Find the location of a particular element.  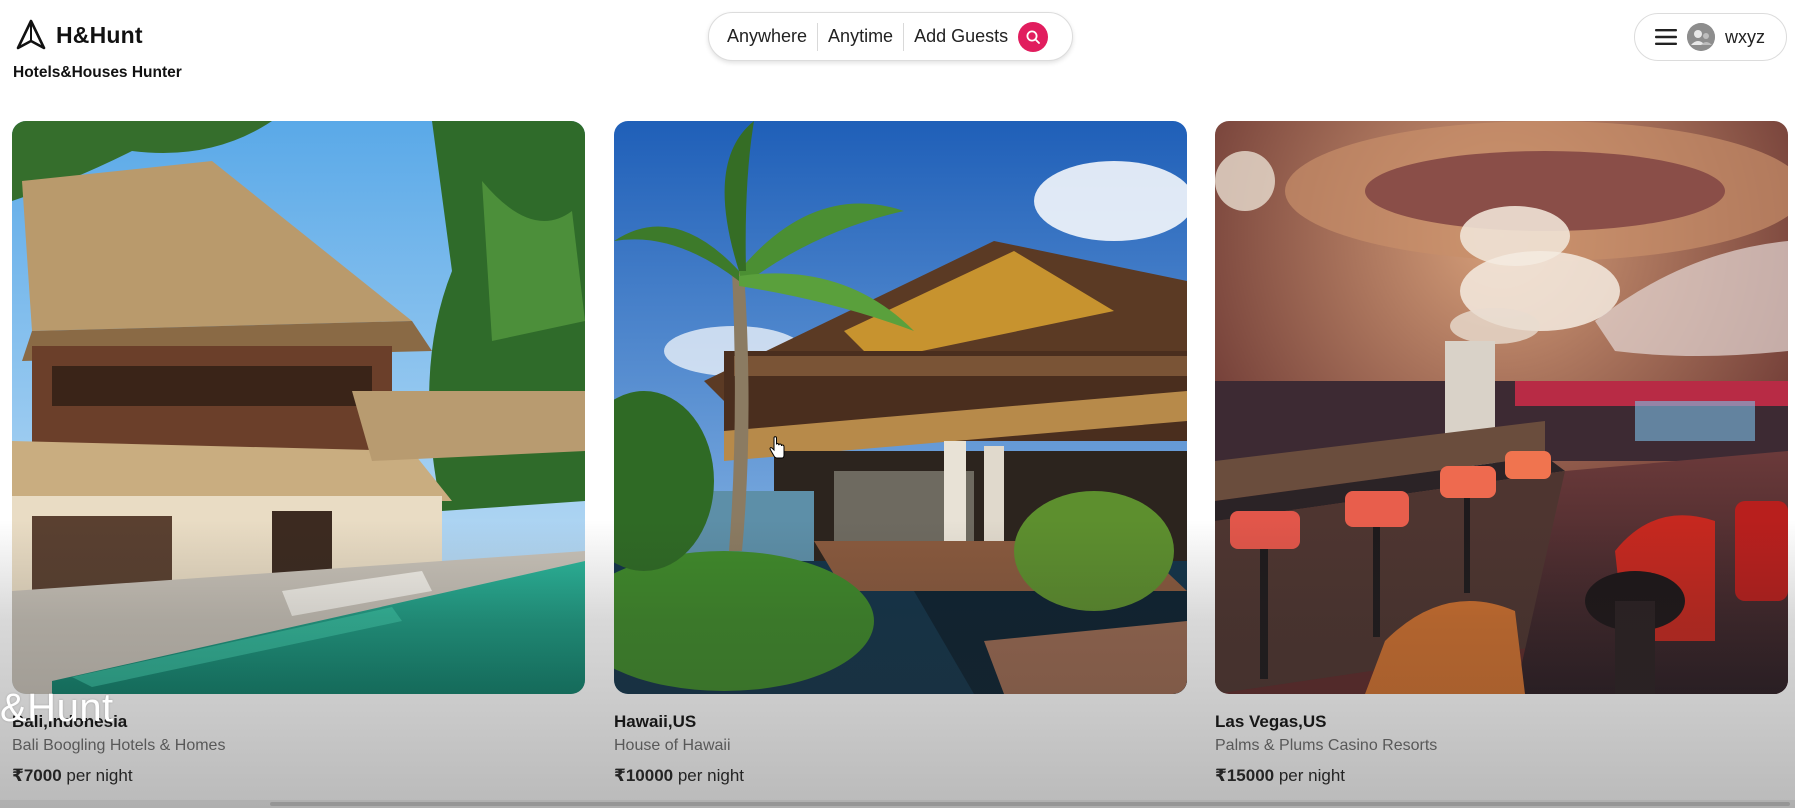

overlay-brand-text: &Hunt is located at coordinates (57, 708).